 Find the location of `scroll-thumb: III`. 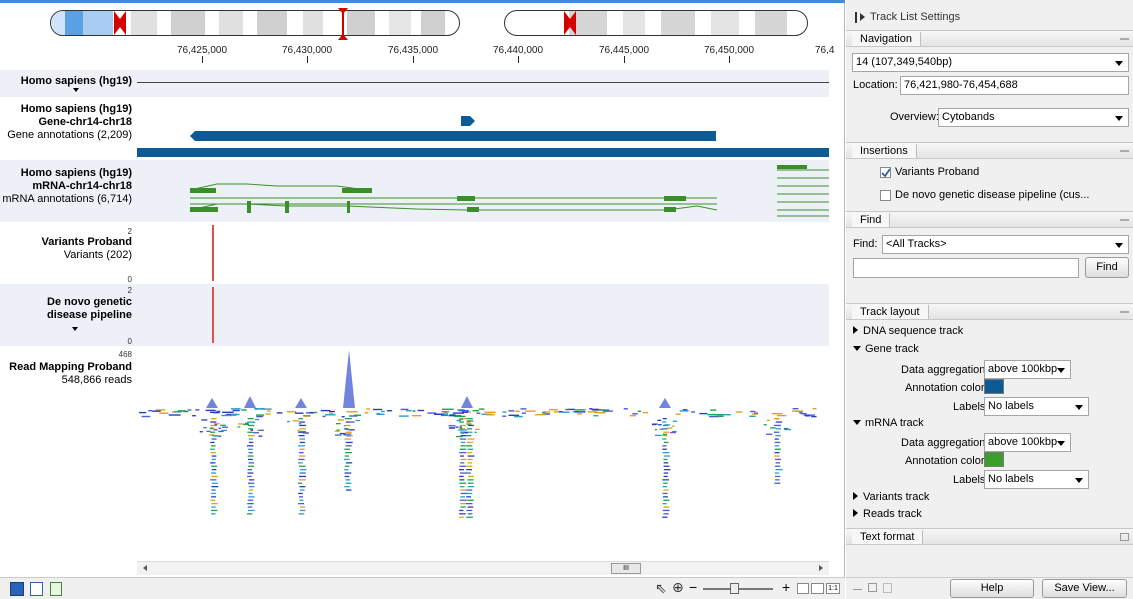

scroll-thumb: III is located at coordinates (626, 568).